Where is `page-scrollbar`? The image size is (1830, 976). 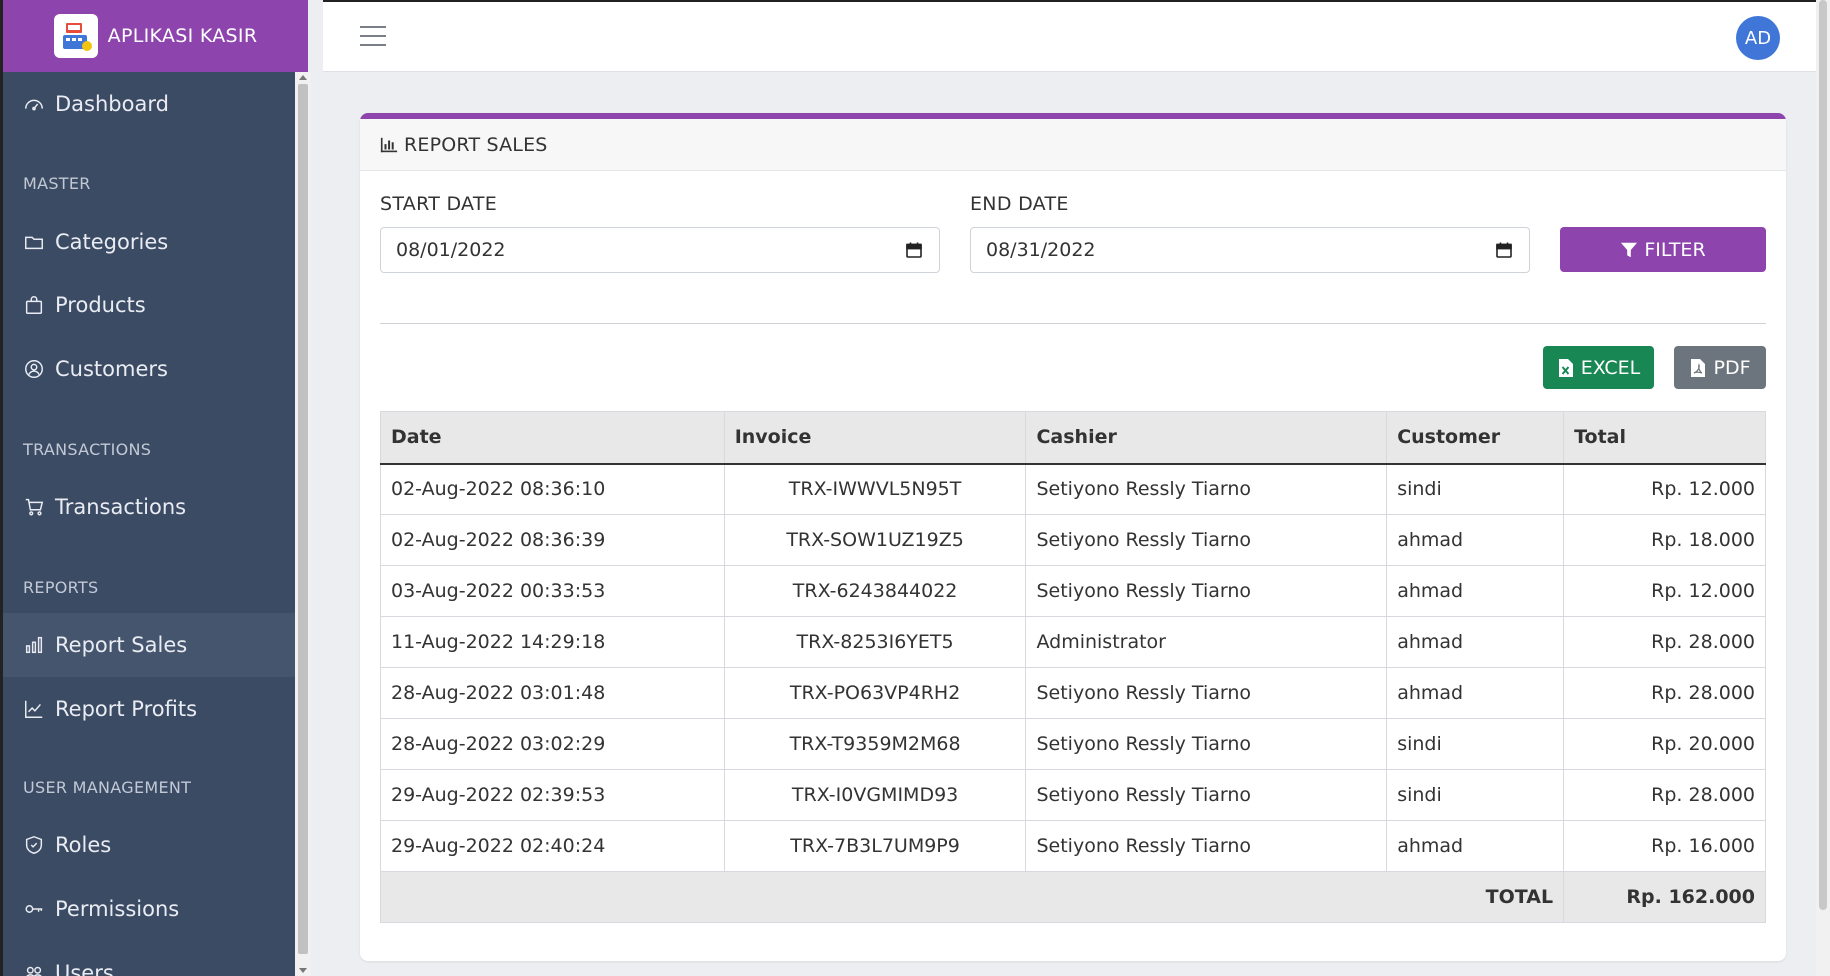 page-scrollbar is located at coordinates (1823, 488).